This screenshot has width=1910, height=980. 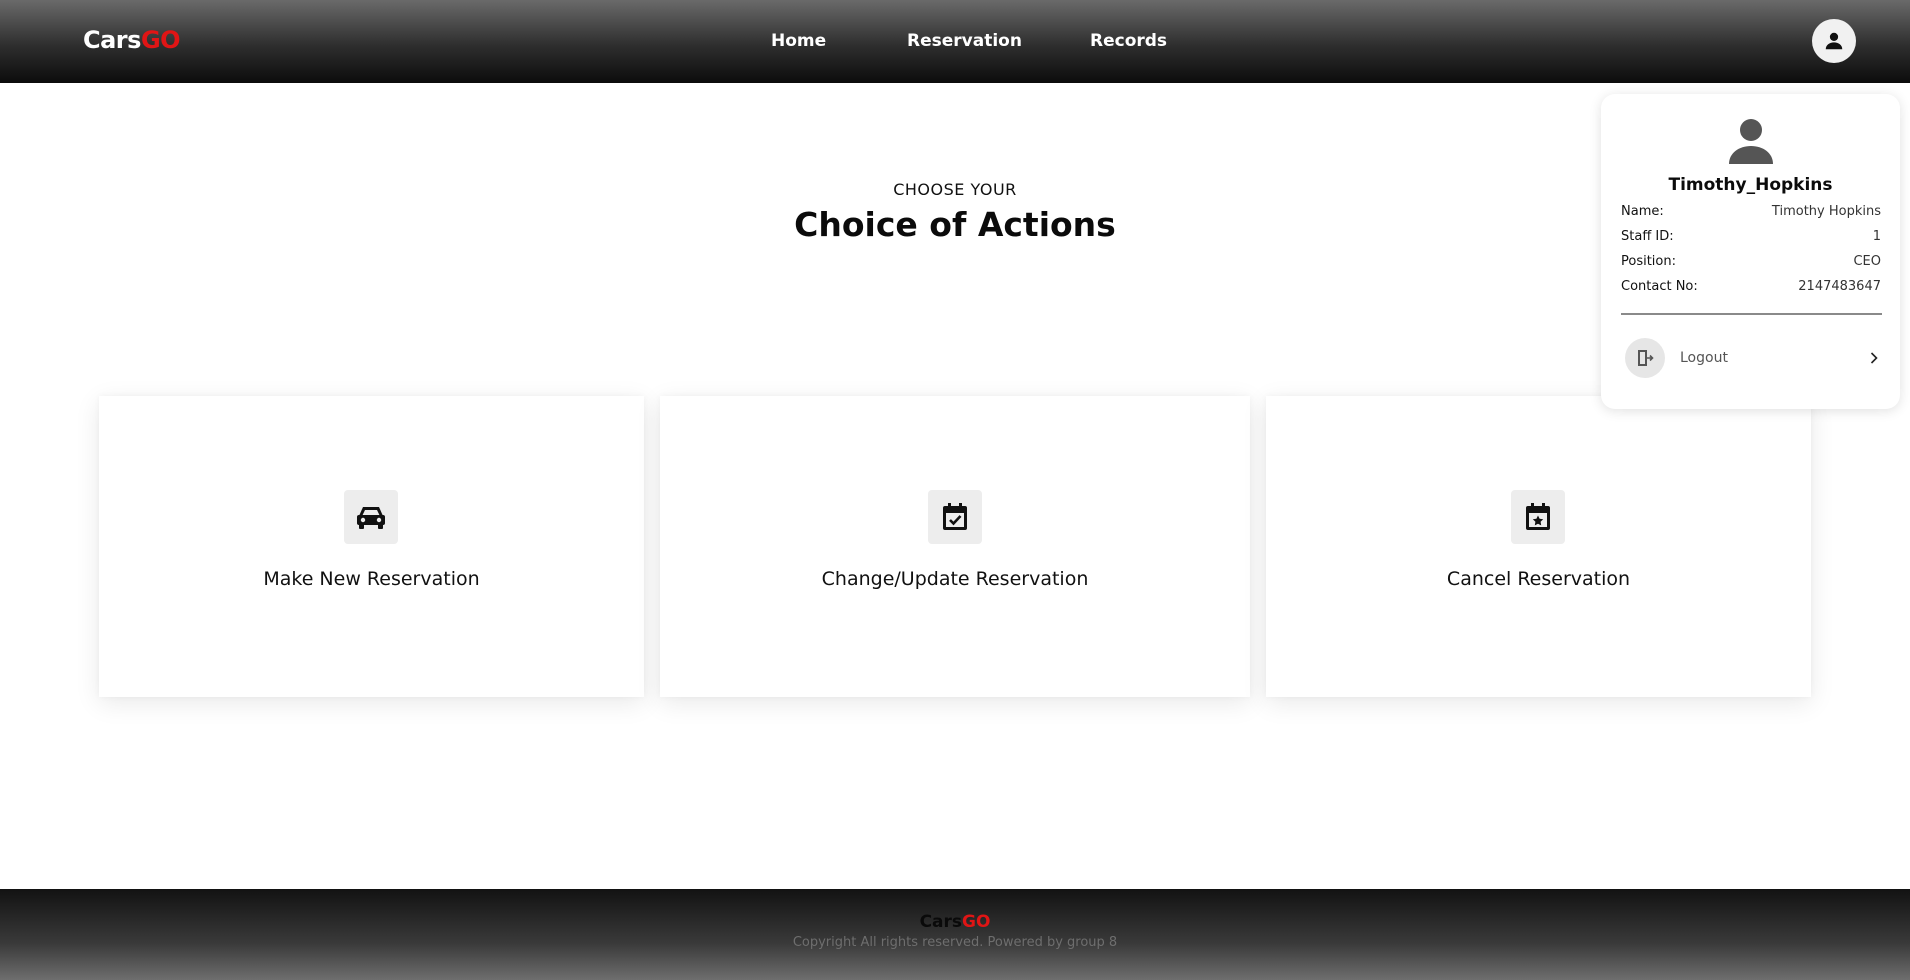 What do you see at coordinates (955, 579) in the screenshot?
I see `card-label: Change/Update Reservation` at bounding box center [955, 579].